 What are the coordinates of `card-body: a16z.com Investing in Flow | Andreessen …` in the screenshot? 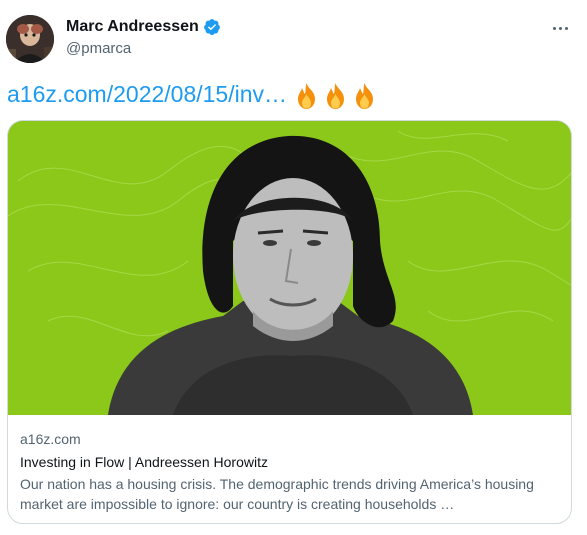 It's located at (289, 472).